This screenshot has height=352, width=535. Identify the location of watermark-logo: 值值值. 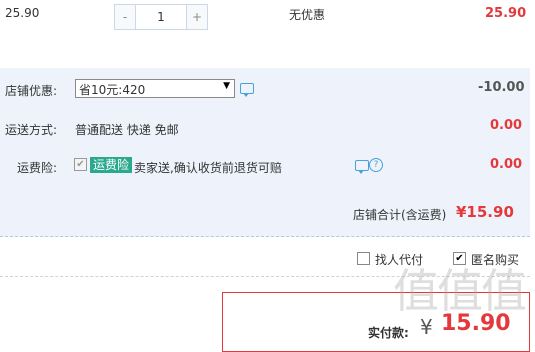
(460, 291).